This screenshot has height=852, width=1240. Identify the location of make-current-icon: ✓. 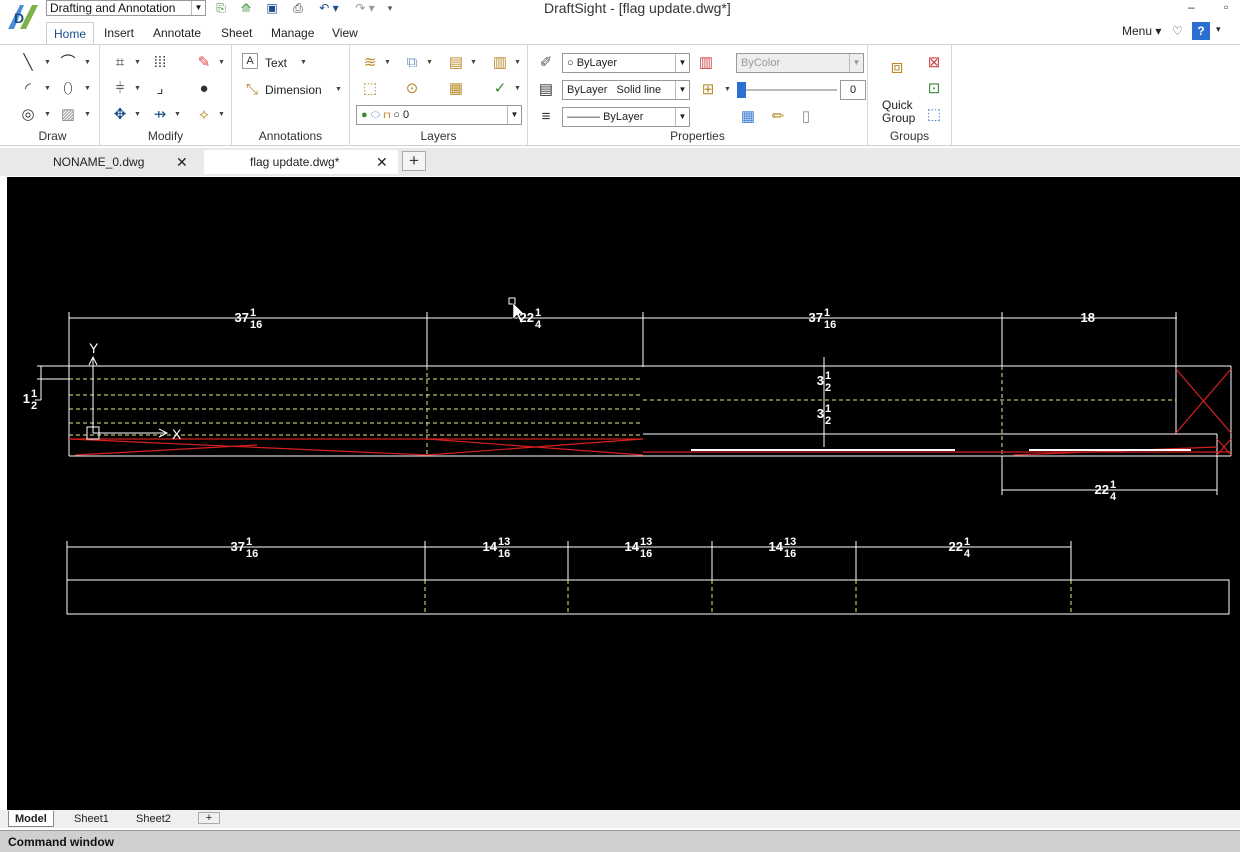
(500, 89).